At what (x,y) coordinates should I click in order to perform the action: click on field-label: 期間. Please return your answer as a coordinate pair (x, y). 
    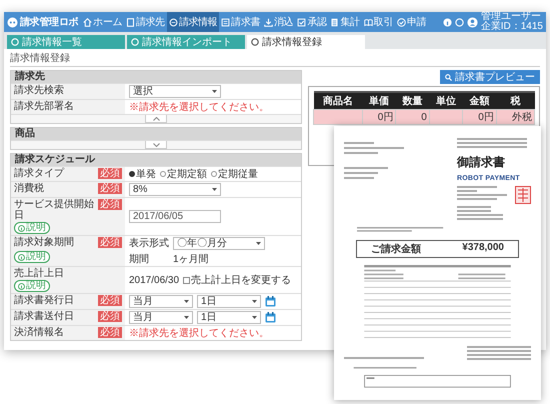
    Looking at the image, I should click on (139, 259).